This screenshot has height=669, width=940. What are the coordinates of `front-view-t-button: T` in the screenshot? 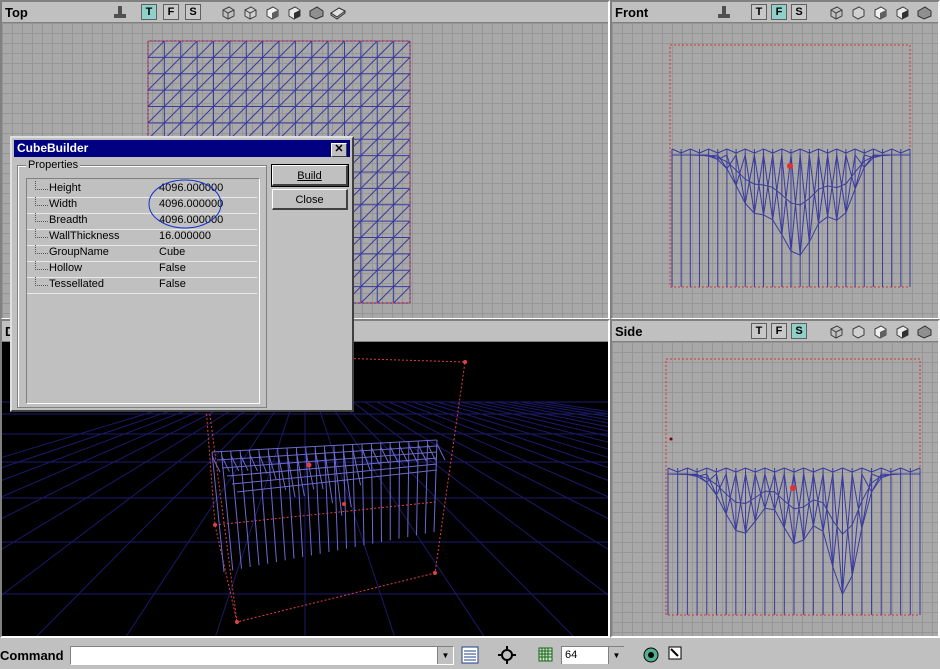 It's located at (759, 12).